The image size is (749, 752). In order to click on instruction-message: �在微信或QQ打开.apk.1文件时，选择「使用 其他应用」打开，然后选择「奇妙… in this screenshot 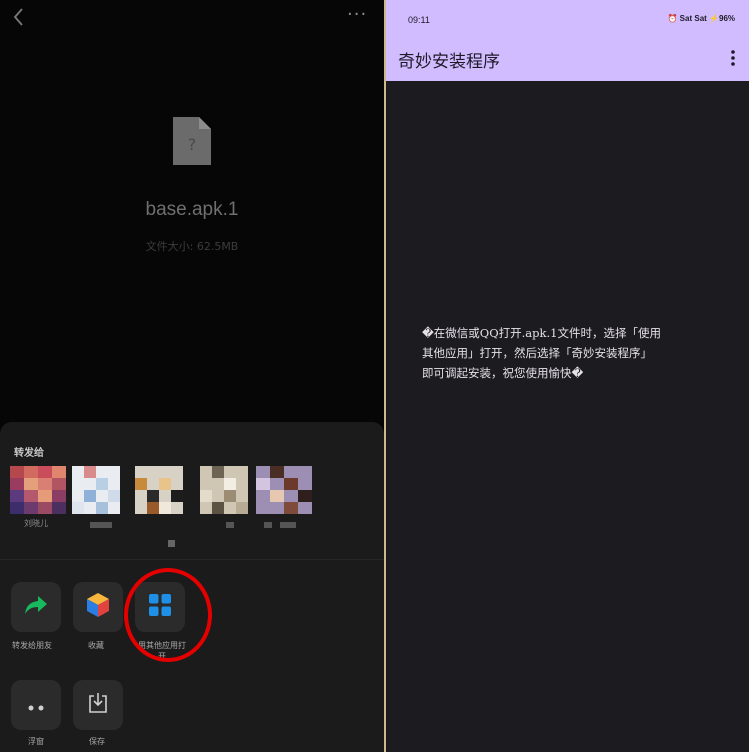, I will do `click(572, 353)`.